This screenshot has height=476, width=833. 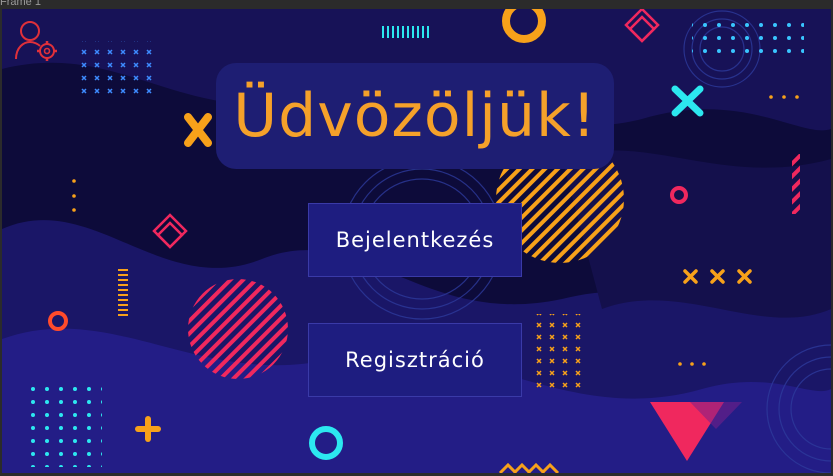 I want to click on register-button-label: Regisztráció, so click(x=415, y=360).